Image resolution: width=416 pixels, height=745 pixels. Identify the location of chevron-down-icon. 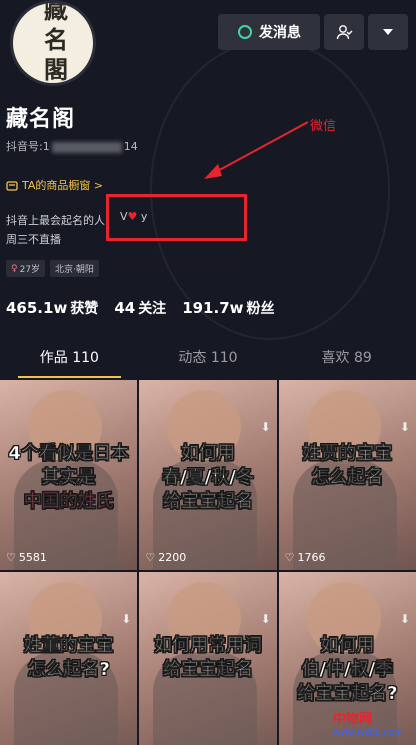
(388, 32).